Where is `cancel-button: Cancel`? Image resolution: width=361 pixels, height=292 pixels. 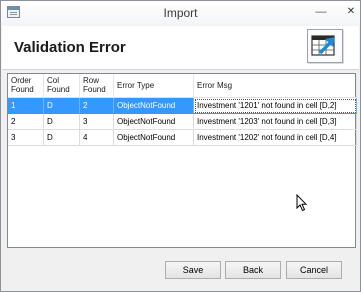 cancel-button: Cancel is located at coordinates (314, 270).